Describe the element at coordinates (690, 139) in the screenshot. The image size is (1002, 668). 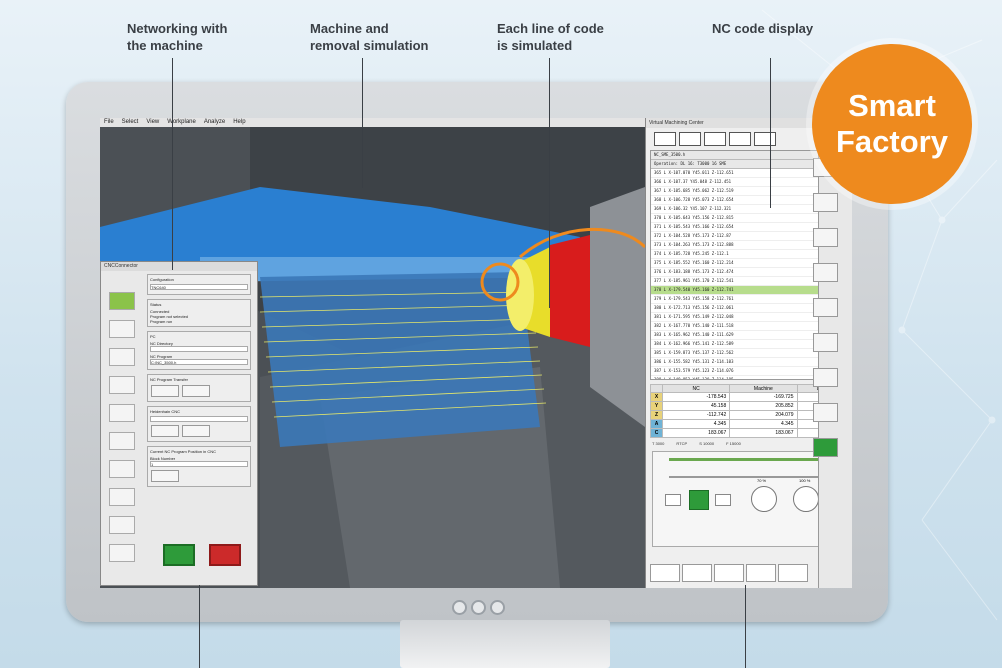
I see `tab-tool` at that location.